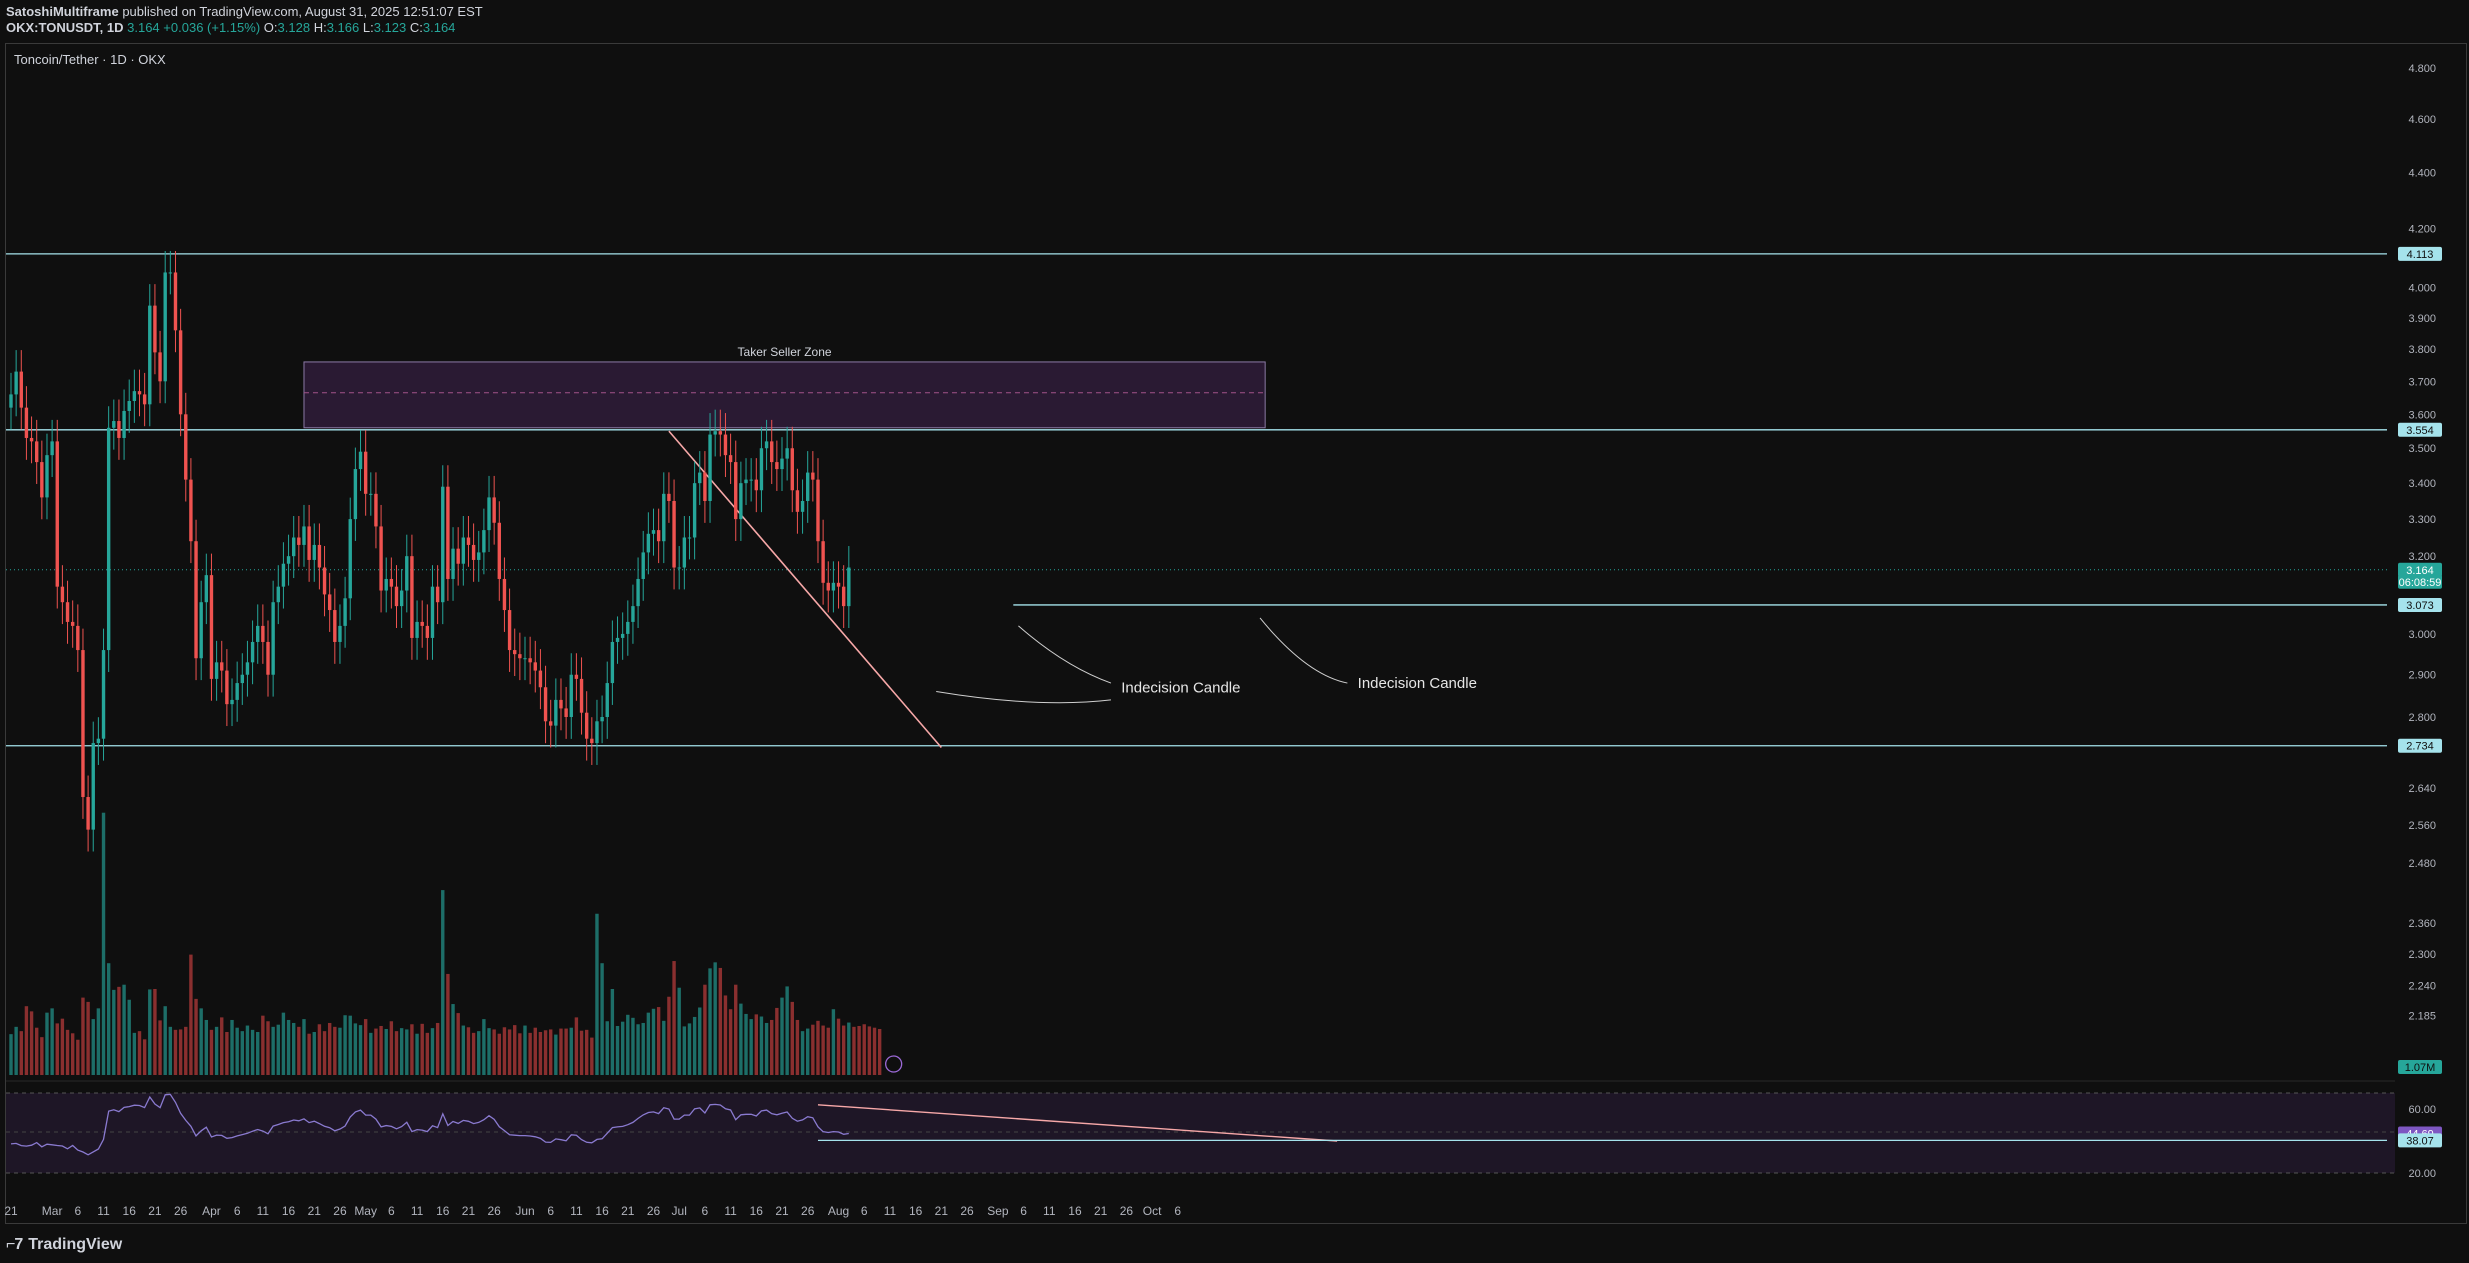  Describe the element at coordinates (64, 1245) in the screenshot. I see `tradingview-brand: ⌐7 TradingView` at that location.